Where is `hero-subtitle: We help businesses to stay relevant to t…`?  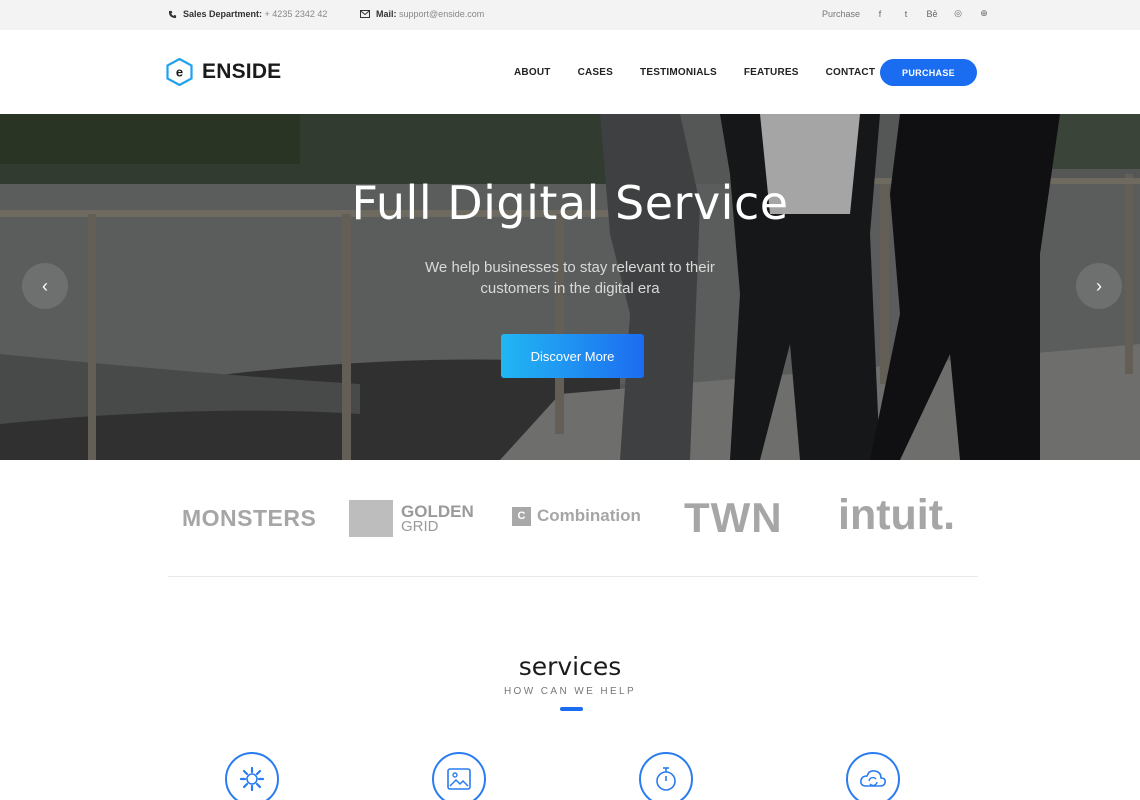 hero-subtitle: We help businesses to stay relevant to t… is located at coordinates (570, 278).